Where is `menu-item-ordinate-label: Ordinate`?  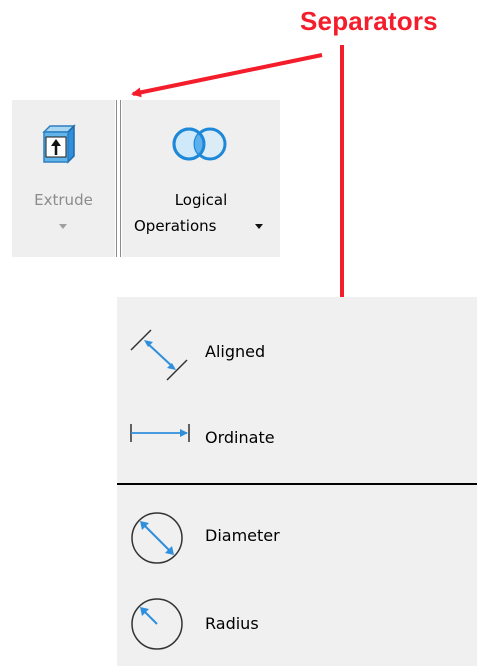
menu-item-ordinate-label: Ordinate is located at coordinates (240, 437).